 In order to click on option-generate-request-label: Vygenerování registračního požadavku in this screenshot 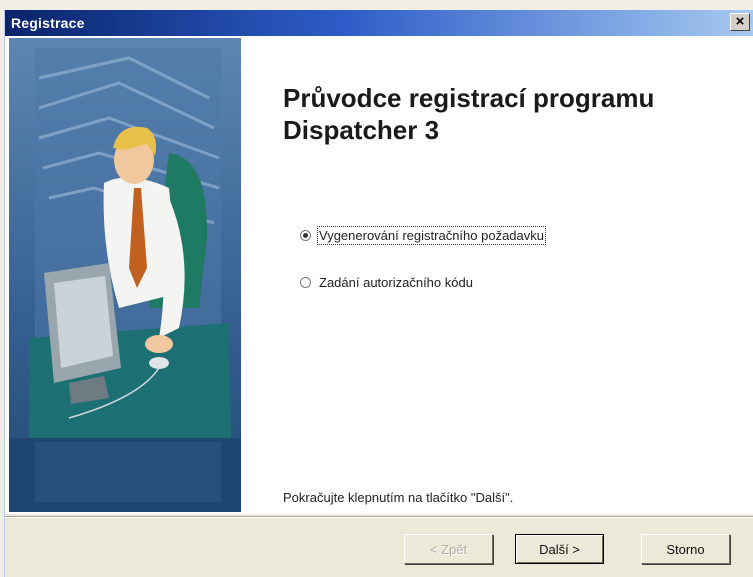, I will do `click(431, 235)`.